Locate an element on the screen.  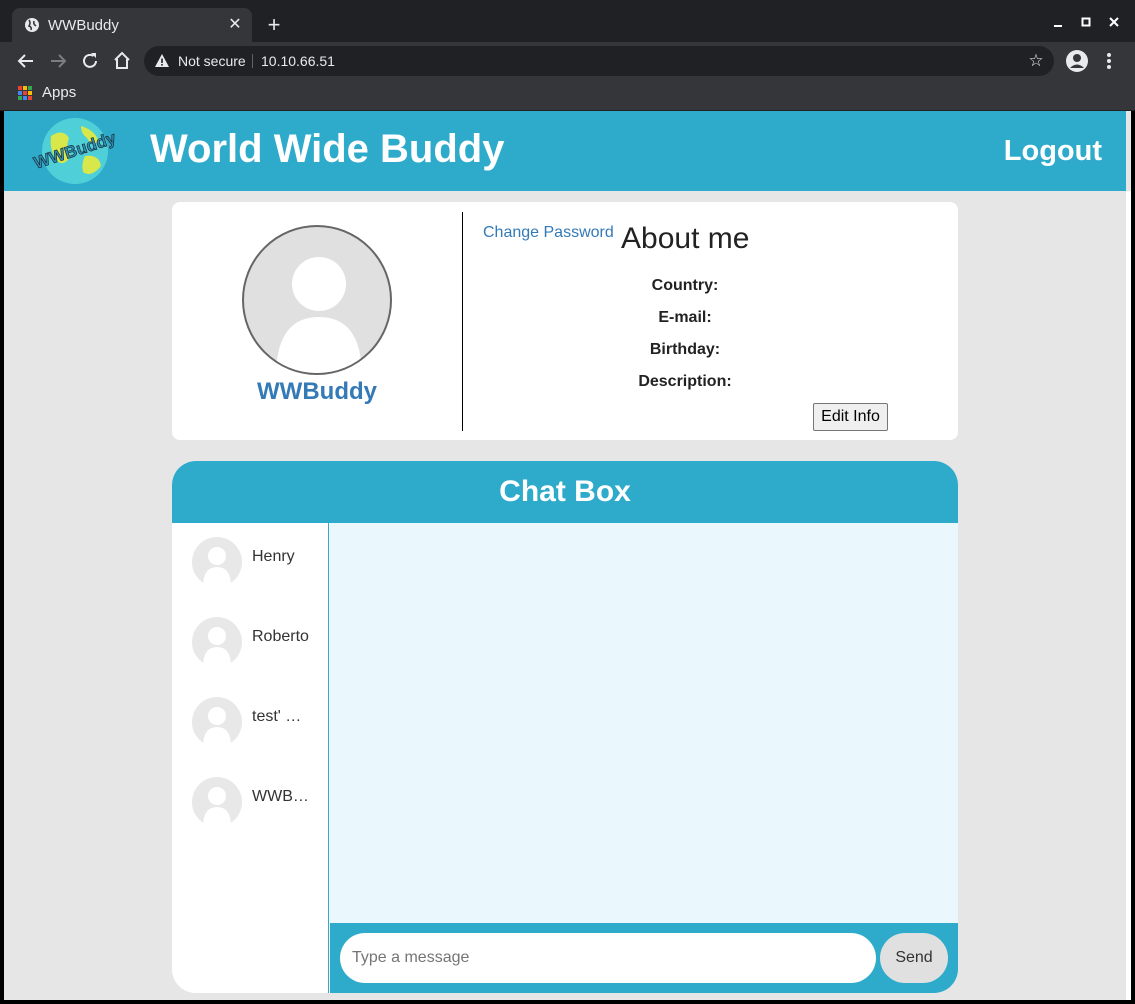
chat-title: Chat Box is located at coordinates (565, 491).